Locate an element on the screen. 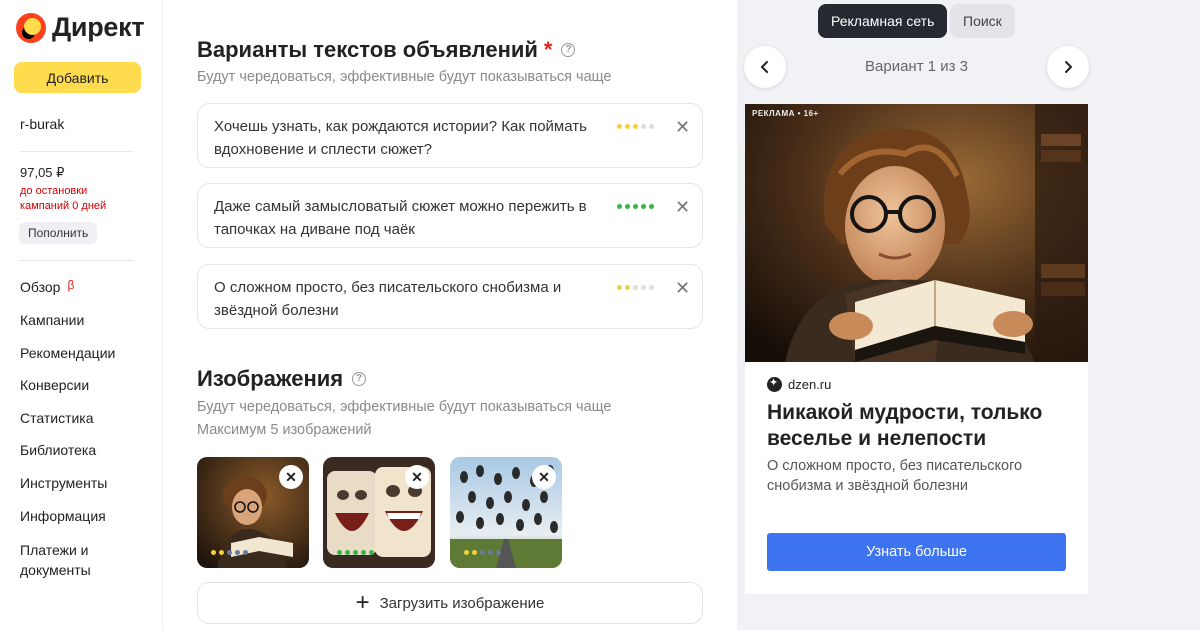 This screenshot has height=630, width=1200. sidebar-item-tools: Инструменты is located at coordinates (63, 483).